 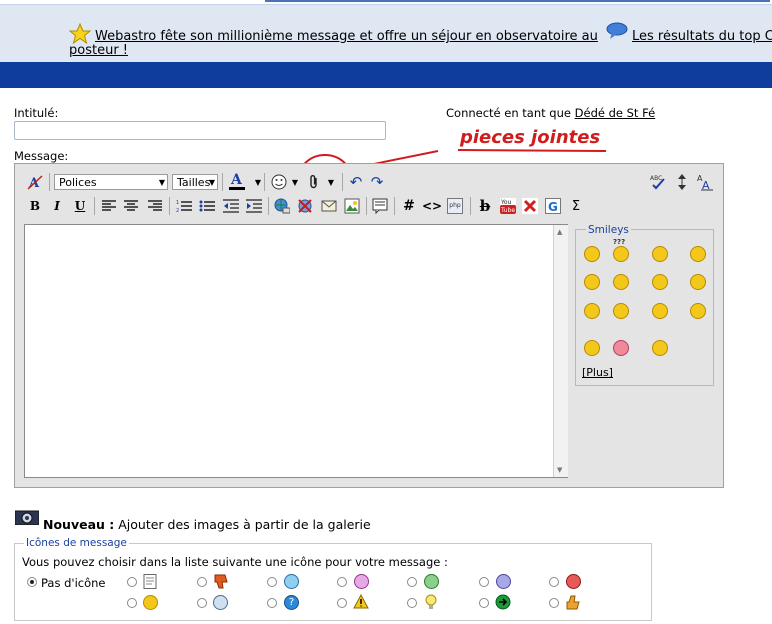 I want to click on strikethrough-icon: b, so click(x=485, y=206).